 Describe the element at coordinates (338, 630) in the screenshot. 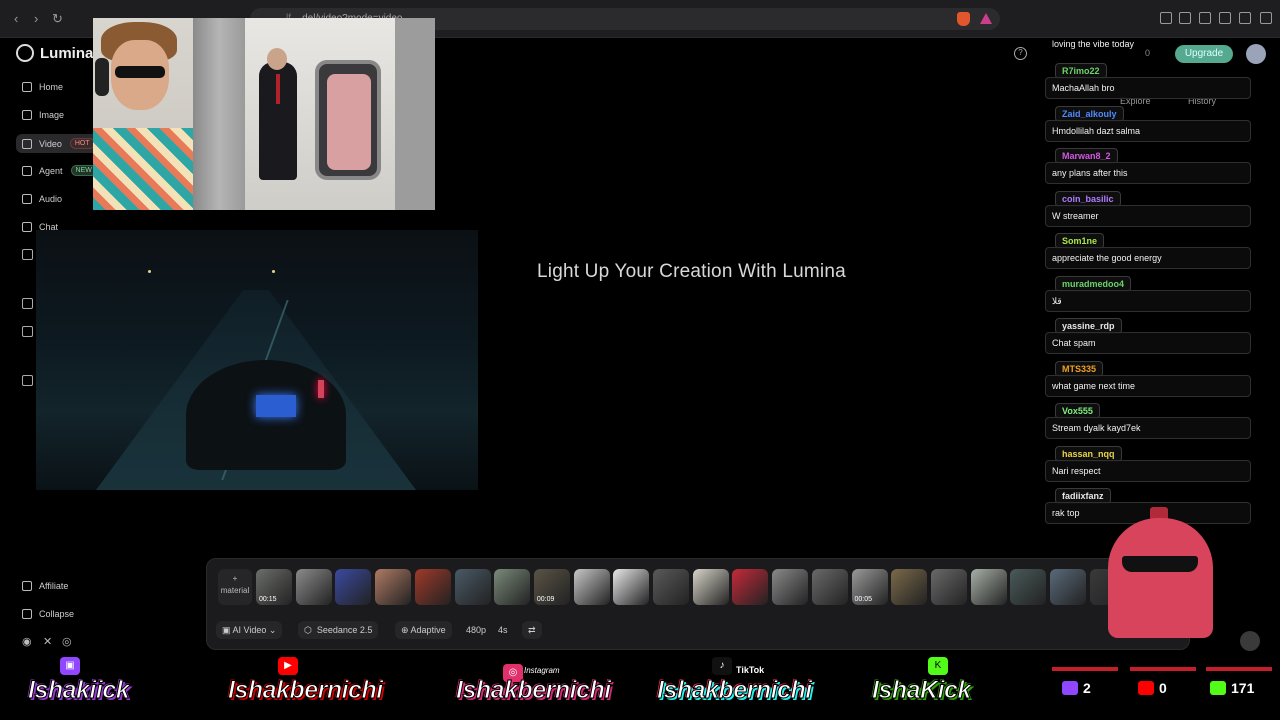

I see `model-dropdown: ⬡ Seedance 2.5` at that location.